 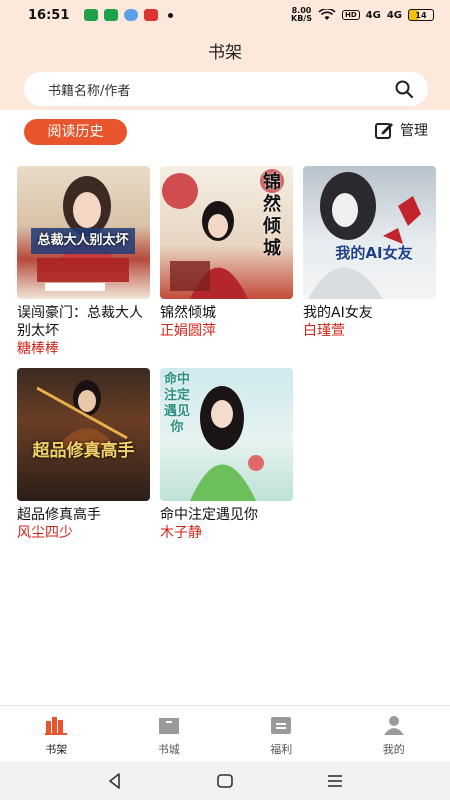 I want to click on gift-icon, so click(x=281, y=725).